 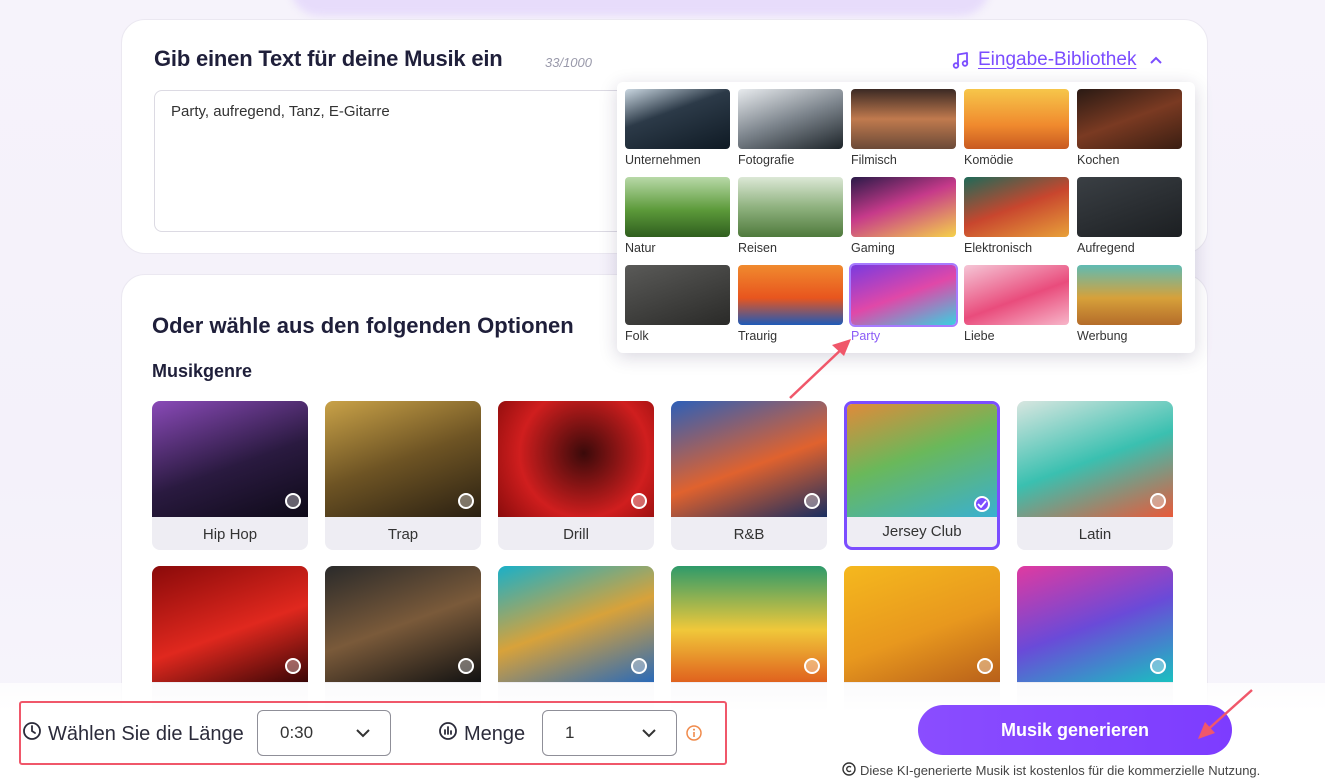 What do you see at coordinates (757, 248) in the screenshot?
I see `library-item-label: Reisen` at bounding box center [757, 248].